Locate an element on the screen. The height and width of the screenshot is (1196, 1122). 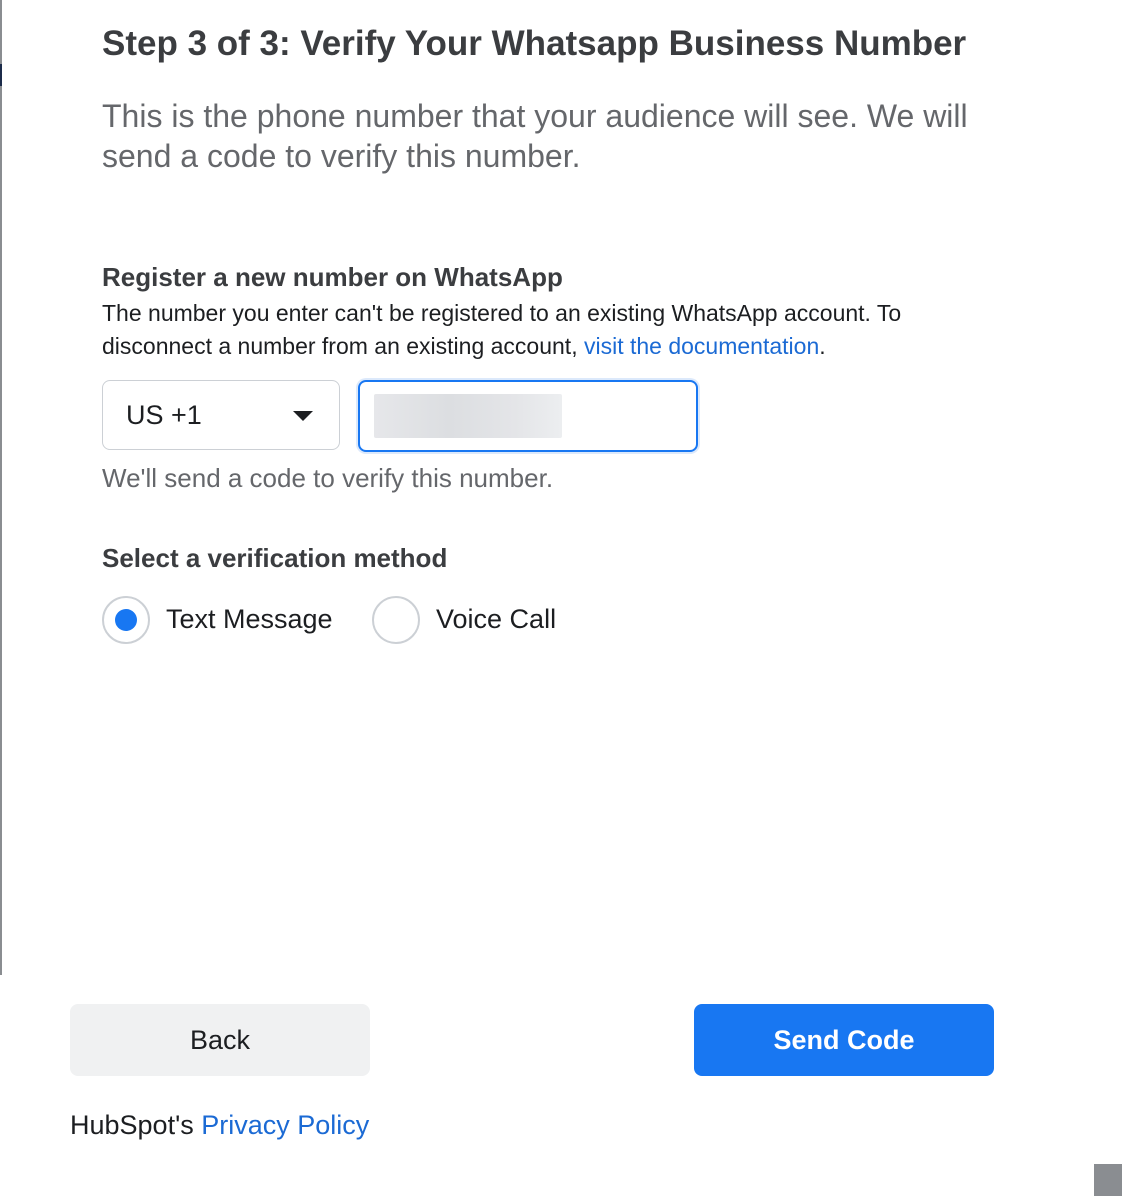
footer-prefix: HubSpot's is located at coordinates (136, 1125).